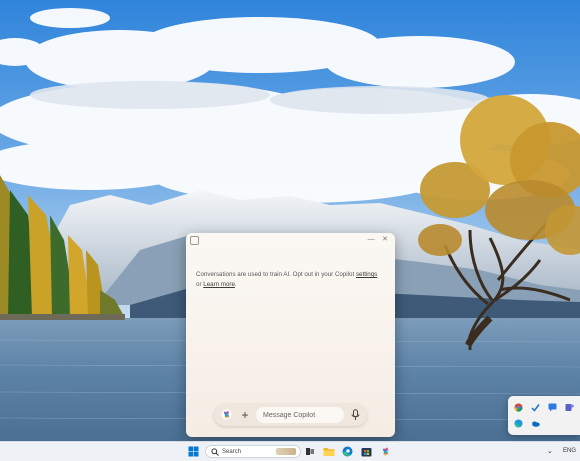 This screenshot has width=580, height=461. What do you see at coordinates (347, 451) in the screenshot?
I see `edge-browser-icon` at bounding box center [347, 451].